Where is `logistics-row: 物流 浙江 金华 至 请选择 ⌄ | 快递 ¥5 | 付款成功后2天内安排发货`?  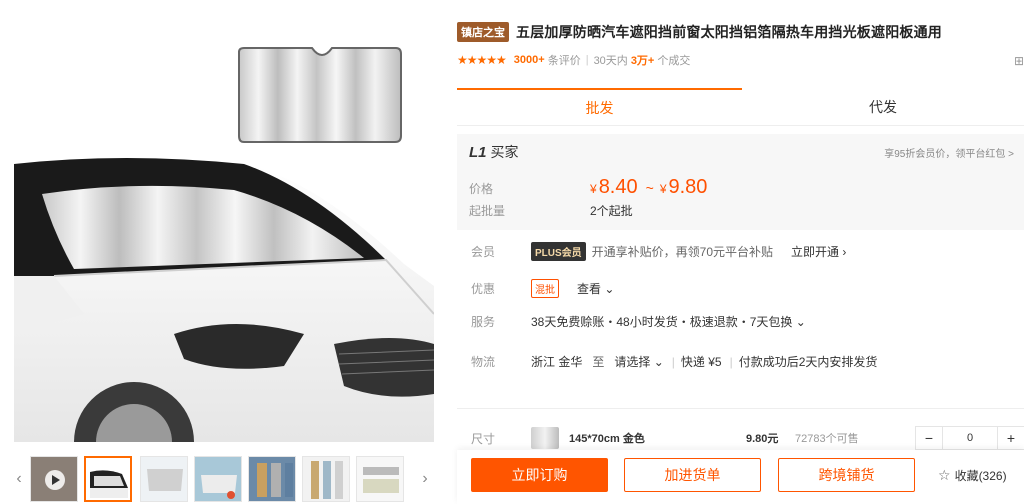 logistics-row: 物流 浙江 金华 至 请选择 ⌄ | 快递 ¥5 | 付款成功后2天内安排发货 is located at coordinates (674, 361).